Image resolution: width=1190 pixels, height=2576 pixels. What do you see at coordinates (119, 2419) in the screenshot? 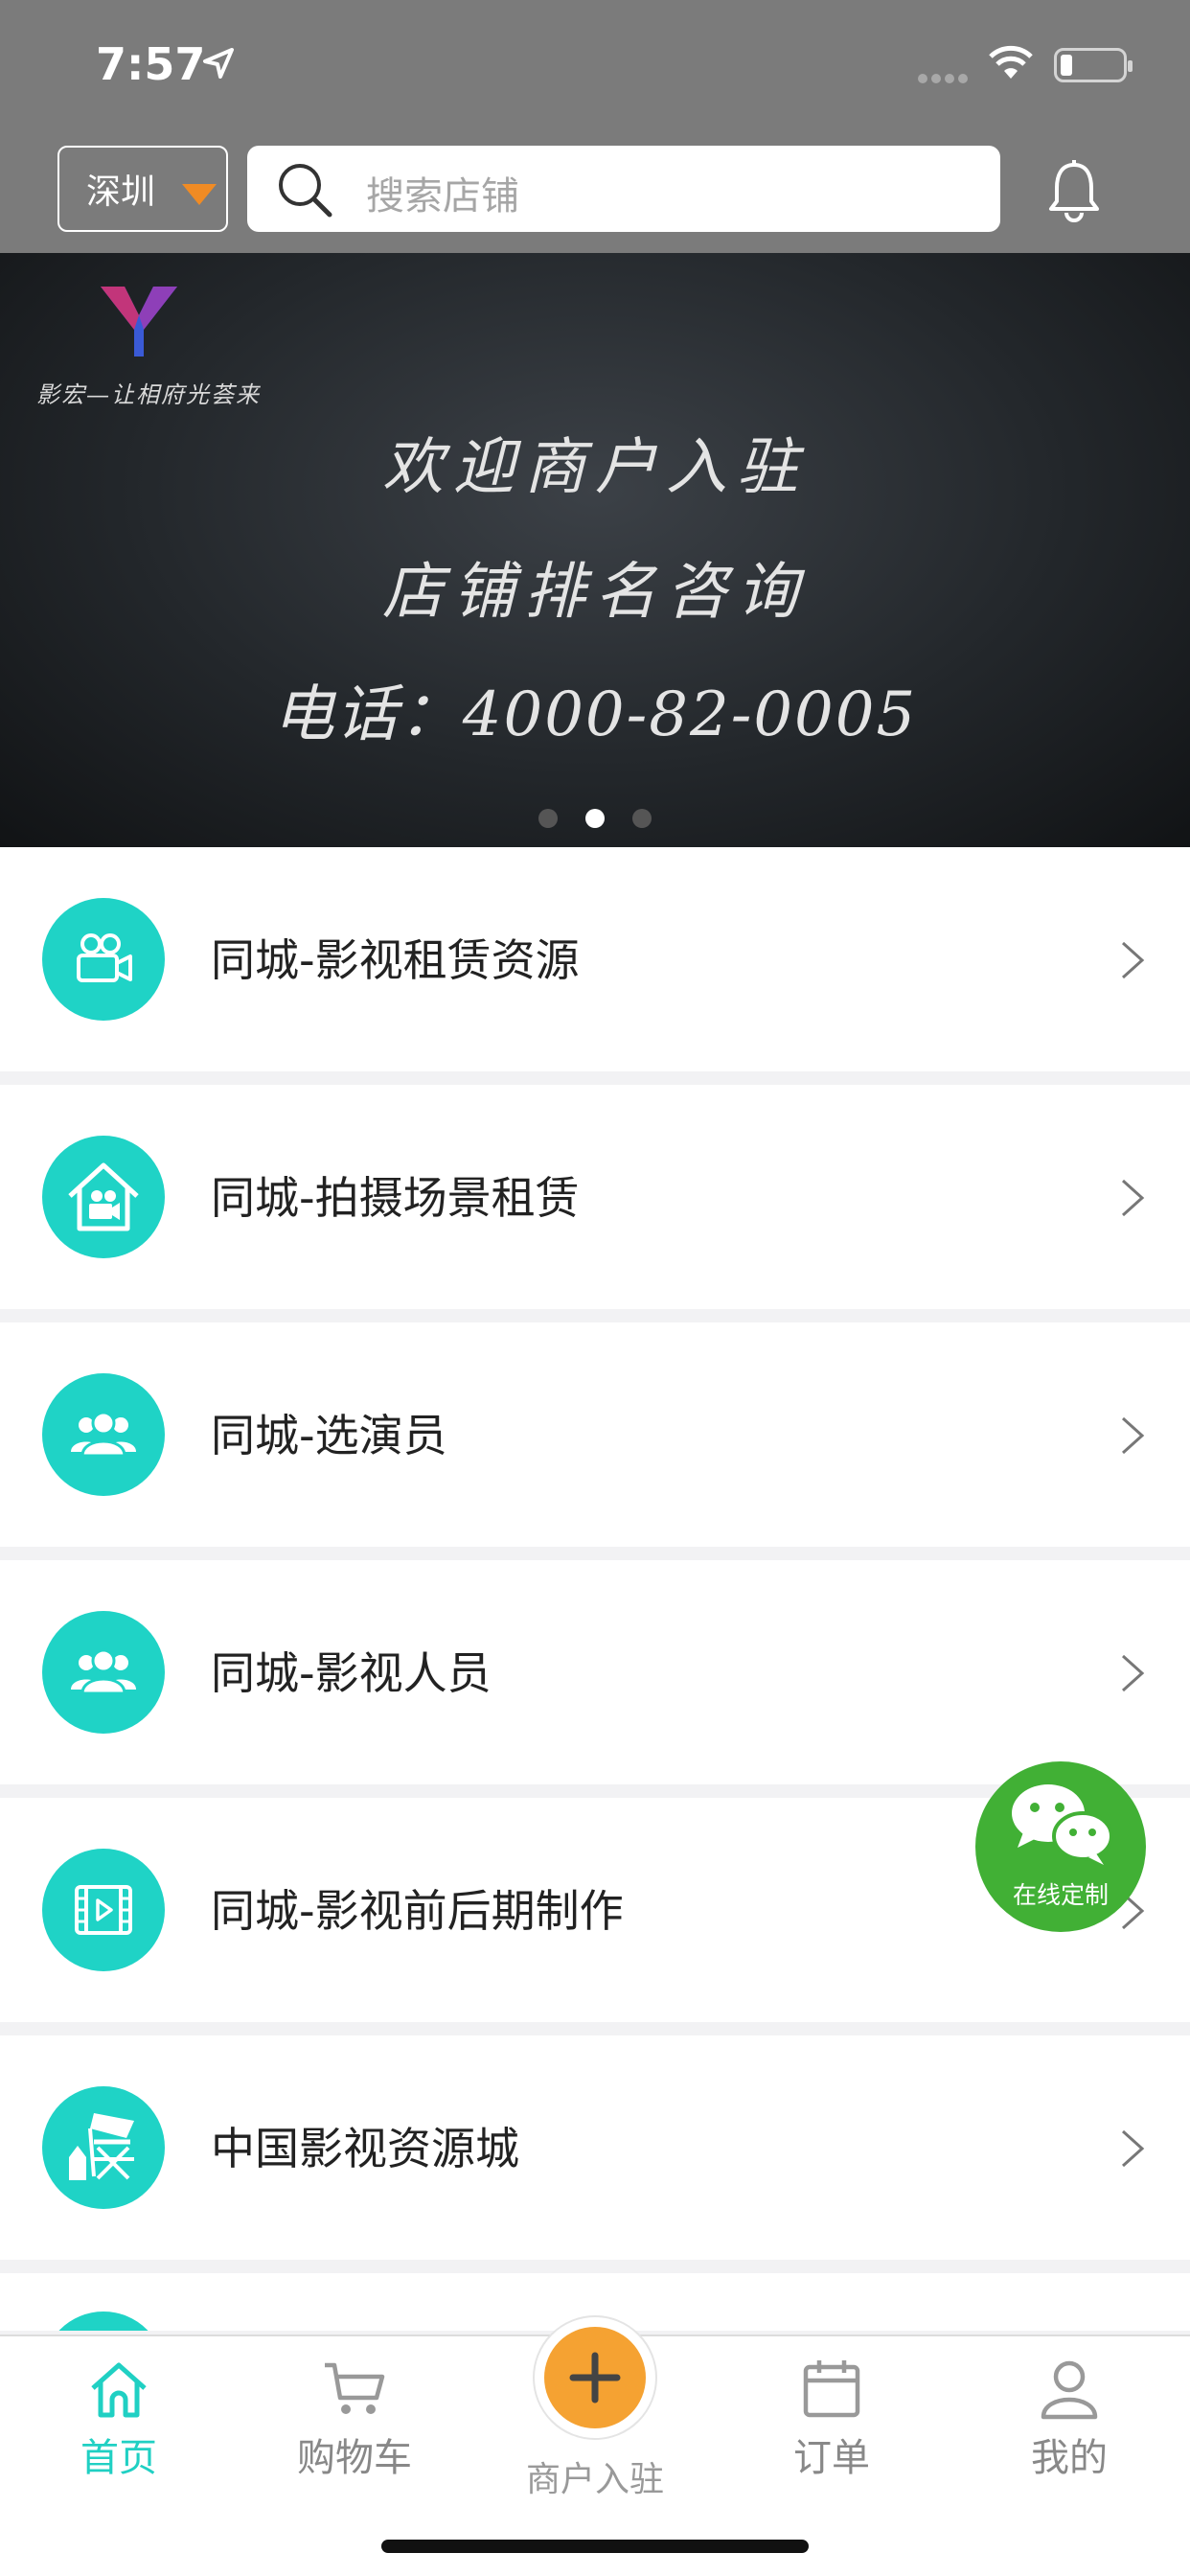
I see `tab-home: 首页` at bounding box center [119, 2419].